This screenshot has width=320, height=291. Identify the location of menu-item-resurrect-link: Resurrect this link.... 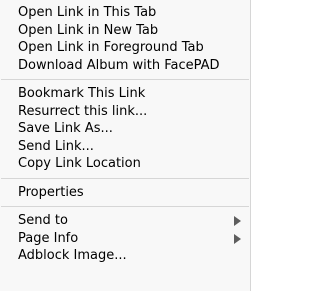
(125, 112).